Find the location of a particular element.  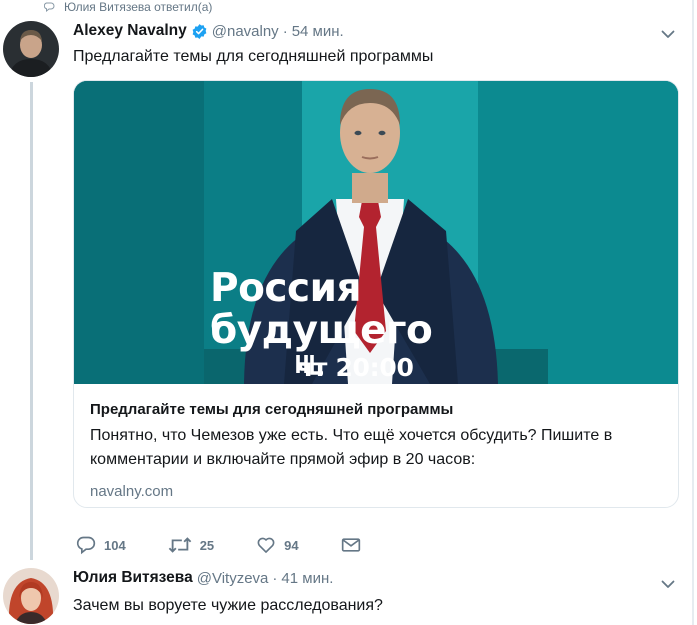

tweet-menu-button is located at coordinates (668, 34).